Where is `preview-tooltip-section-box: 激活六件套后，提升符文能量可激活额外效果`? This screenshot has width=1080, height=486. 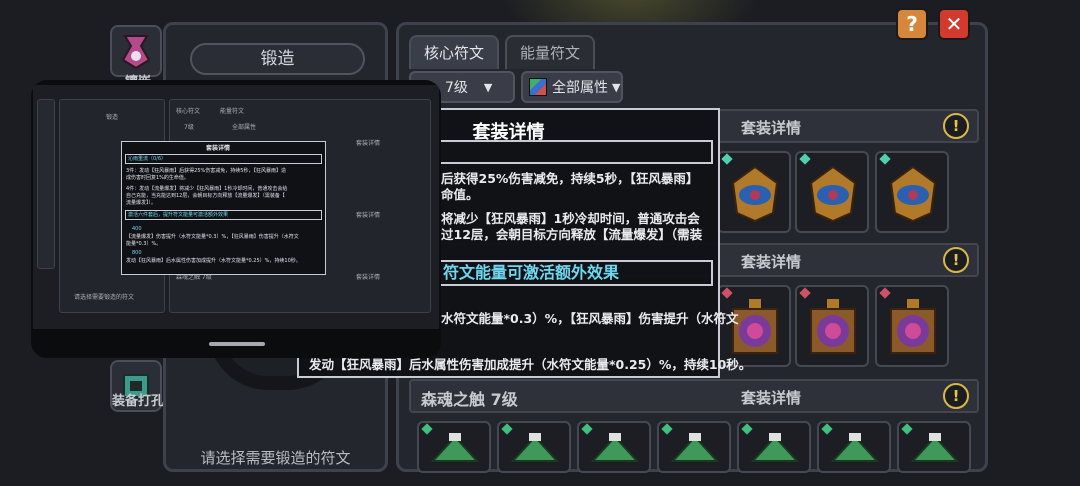
preview-tooltip-section-box: 激活六件套后，提升符文能量可激活额外效果 is located at coordinates (223, 215).